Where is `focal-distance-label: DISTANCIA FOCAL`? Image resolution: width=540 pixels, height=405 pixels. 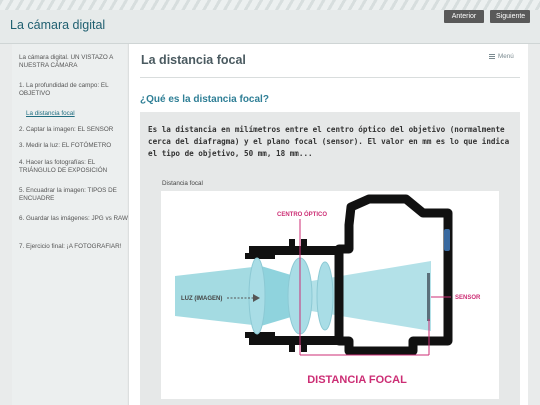
focal-distance-label: DISTANCIA FOCAL is located at coordinates (357, 380).